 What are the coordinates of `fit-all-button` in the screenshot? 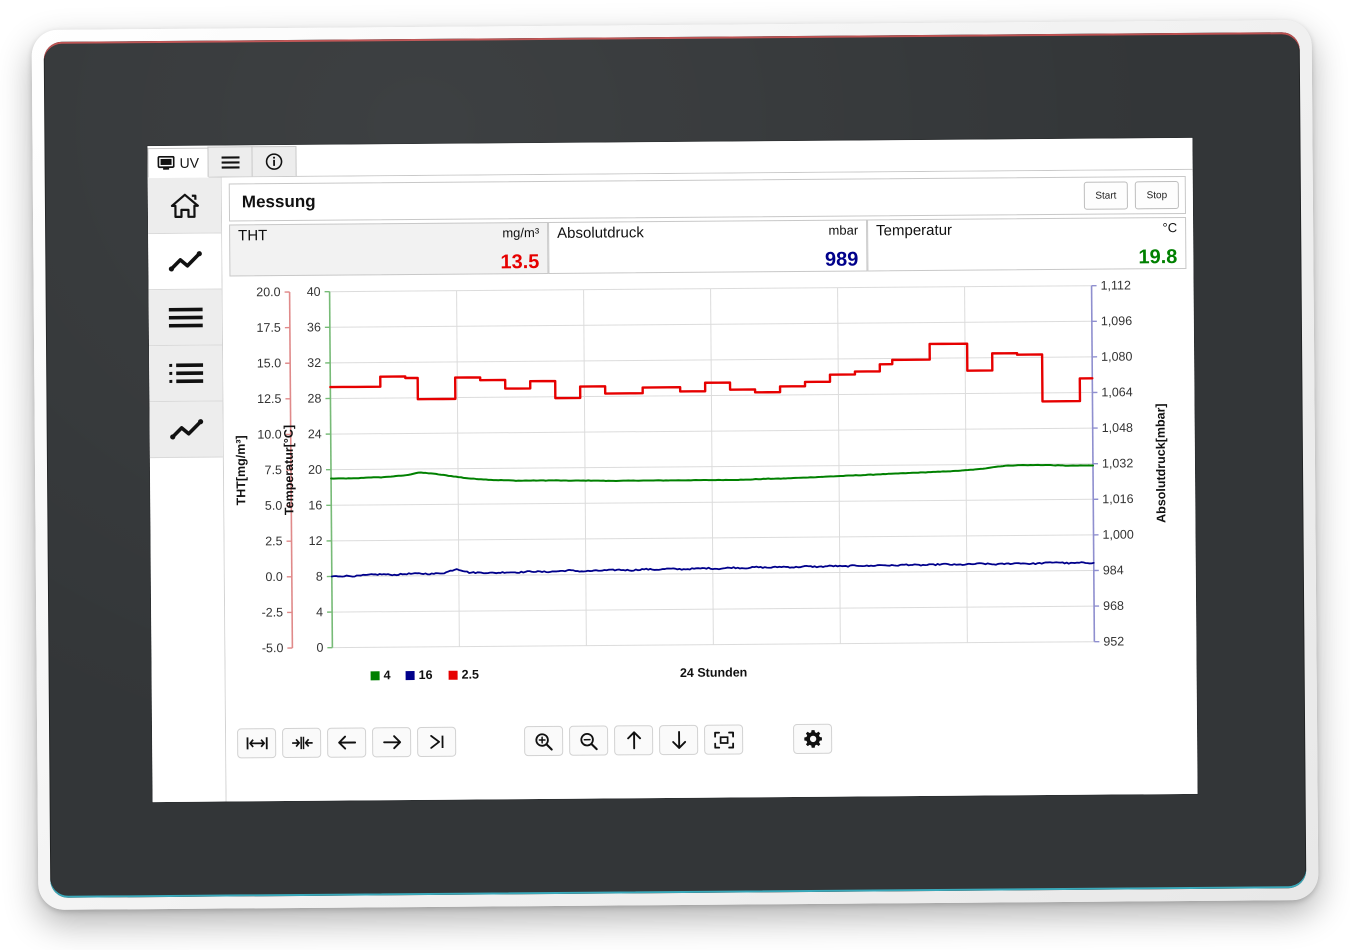 It's located at (724, 739).